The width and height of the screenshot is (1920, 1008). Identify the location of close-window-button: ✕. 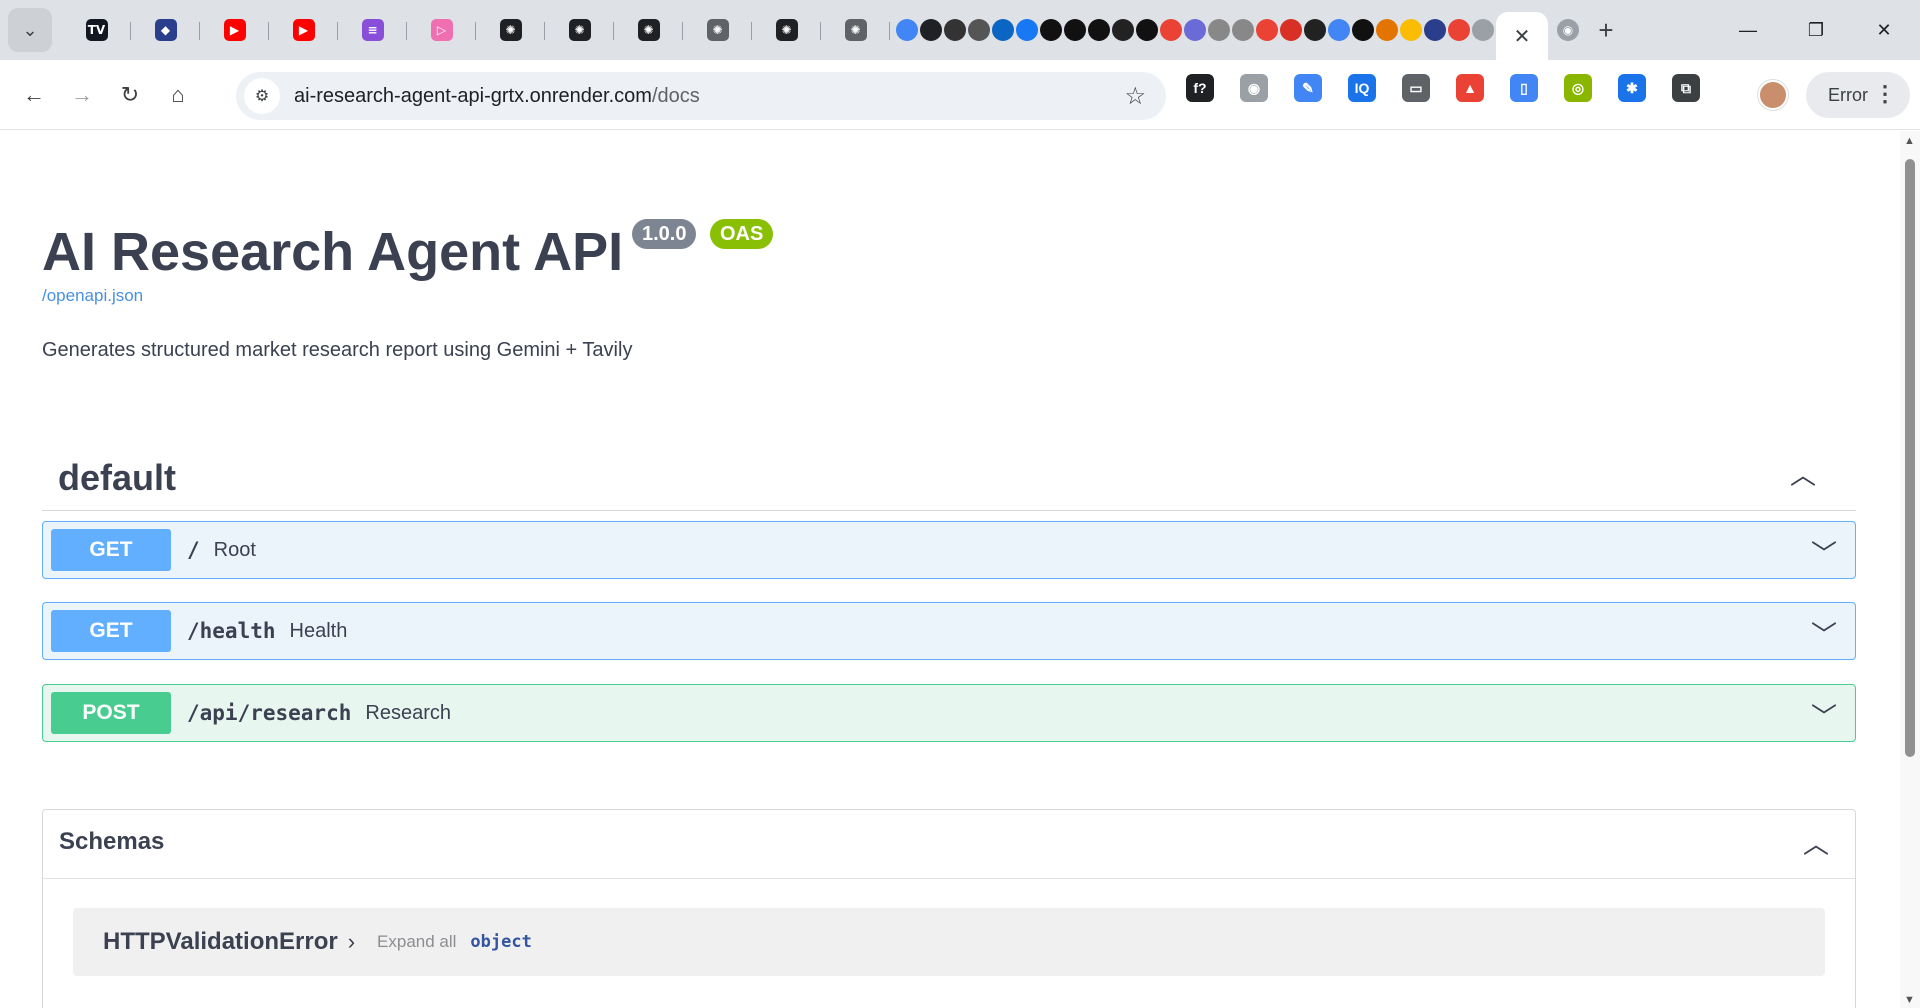
(1884, 30).